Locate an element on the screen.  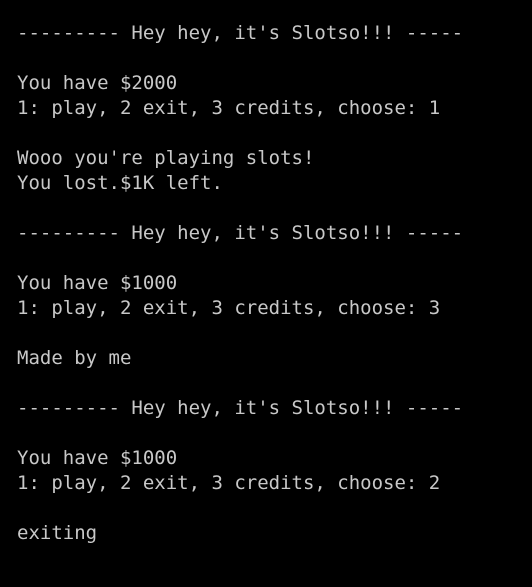
play-message-line: Wooo you're playing slots! is located at coordinates (166, 158).